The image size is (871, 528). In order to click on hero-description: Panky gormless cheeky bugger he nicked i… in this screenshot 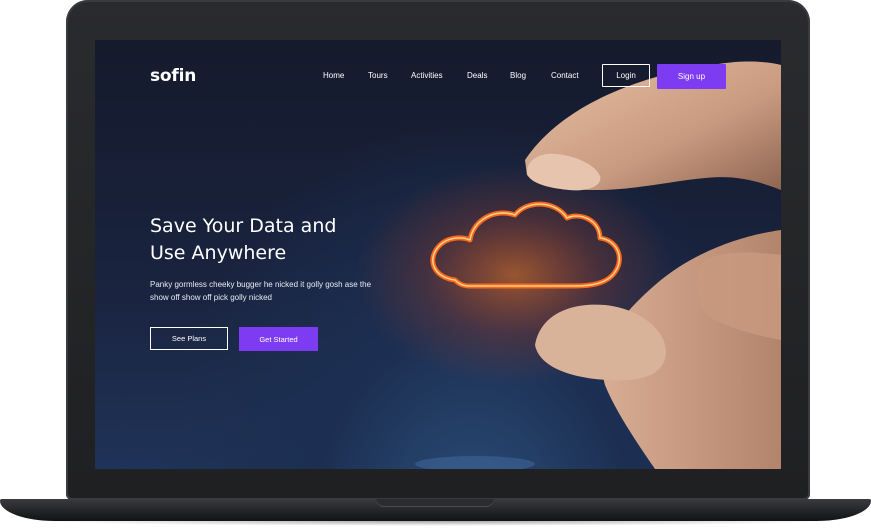, I will do `click(261, 291)`.